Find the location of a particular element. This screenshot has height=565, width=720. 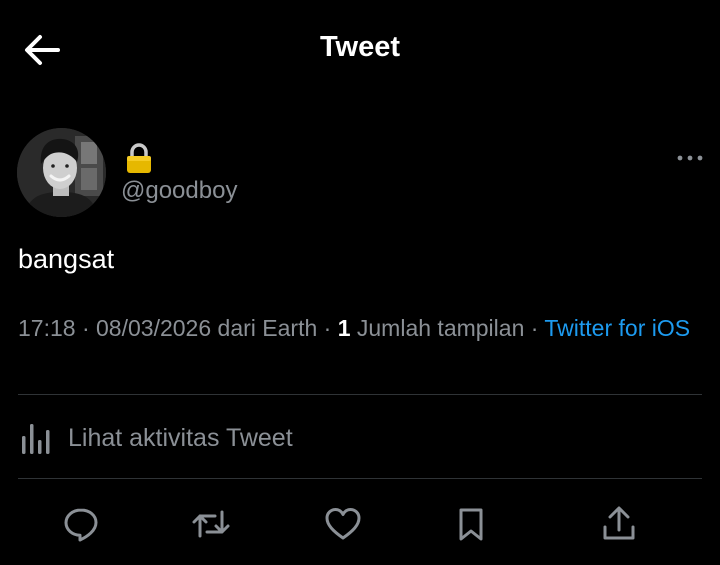

view-activity-button: Lihat aktivitas Tweet is located at coordinates (155, 438).